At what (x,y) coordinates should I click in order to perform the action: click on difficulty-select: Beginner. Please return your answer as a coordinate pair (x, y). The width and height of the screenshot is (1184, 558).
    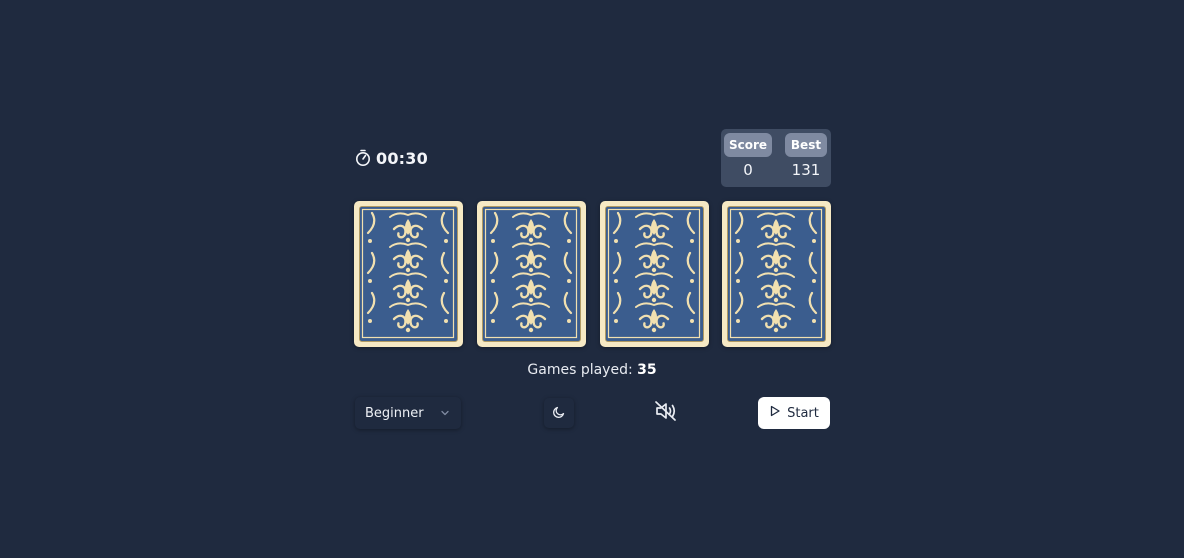
    Looking at the image, I should click on (408, 413).